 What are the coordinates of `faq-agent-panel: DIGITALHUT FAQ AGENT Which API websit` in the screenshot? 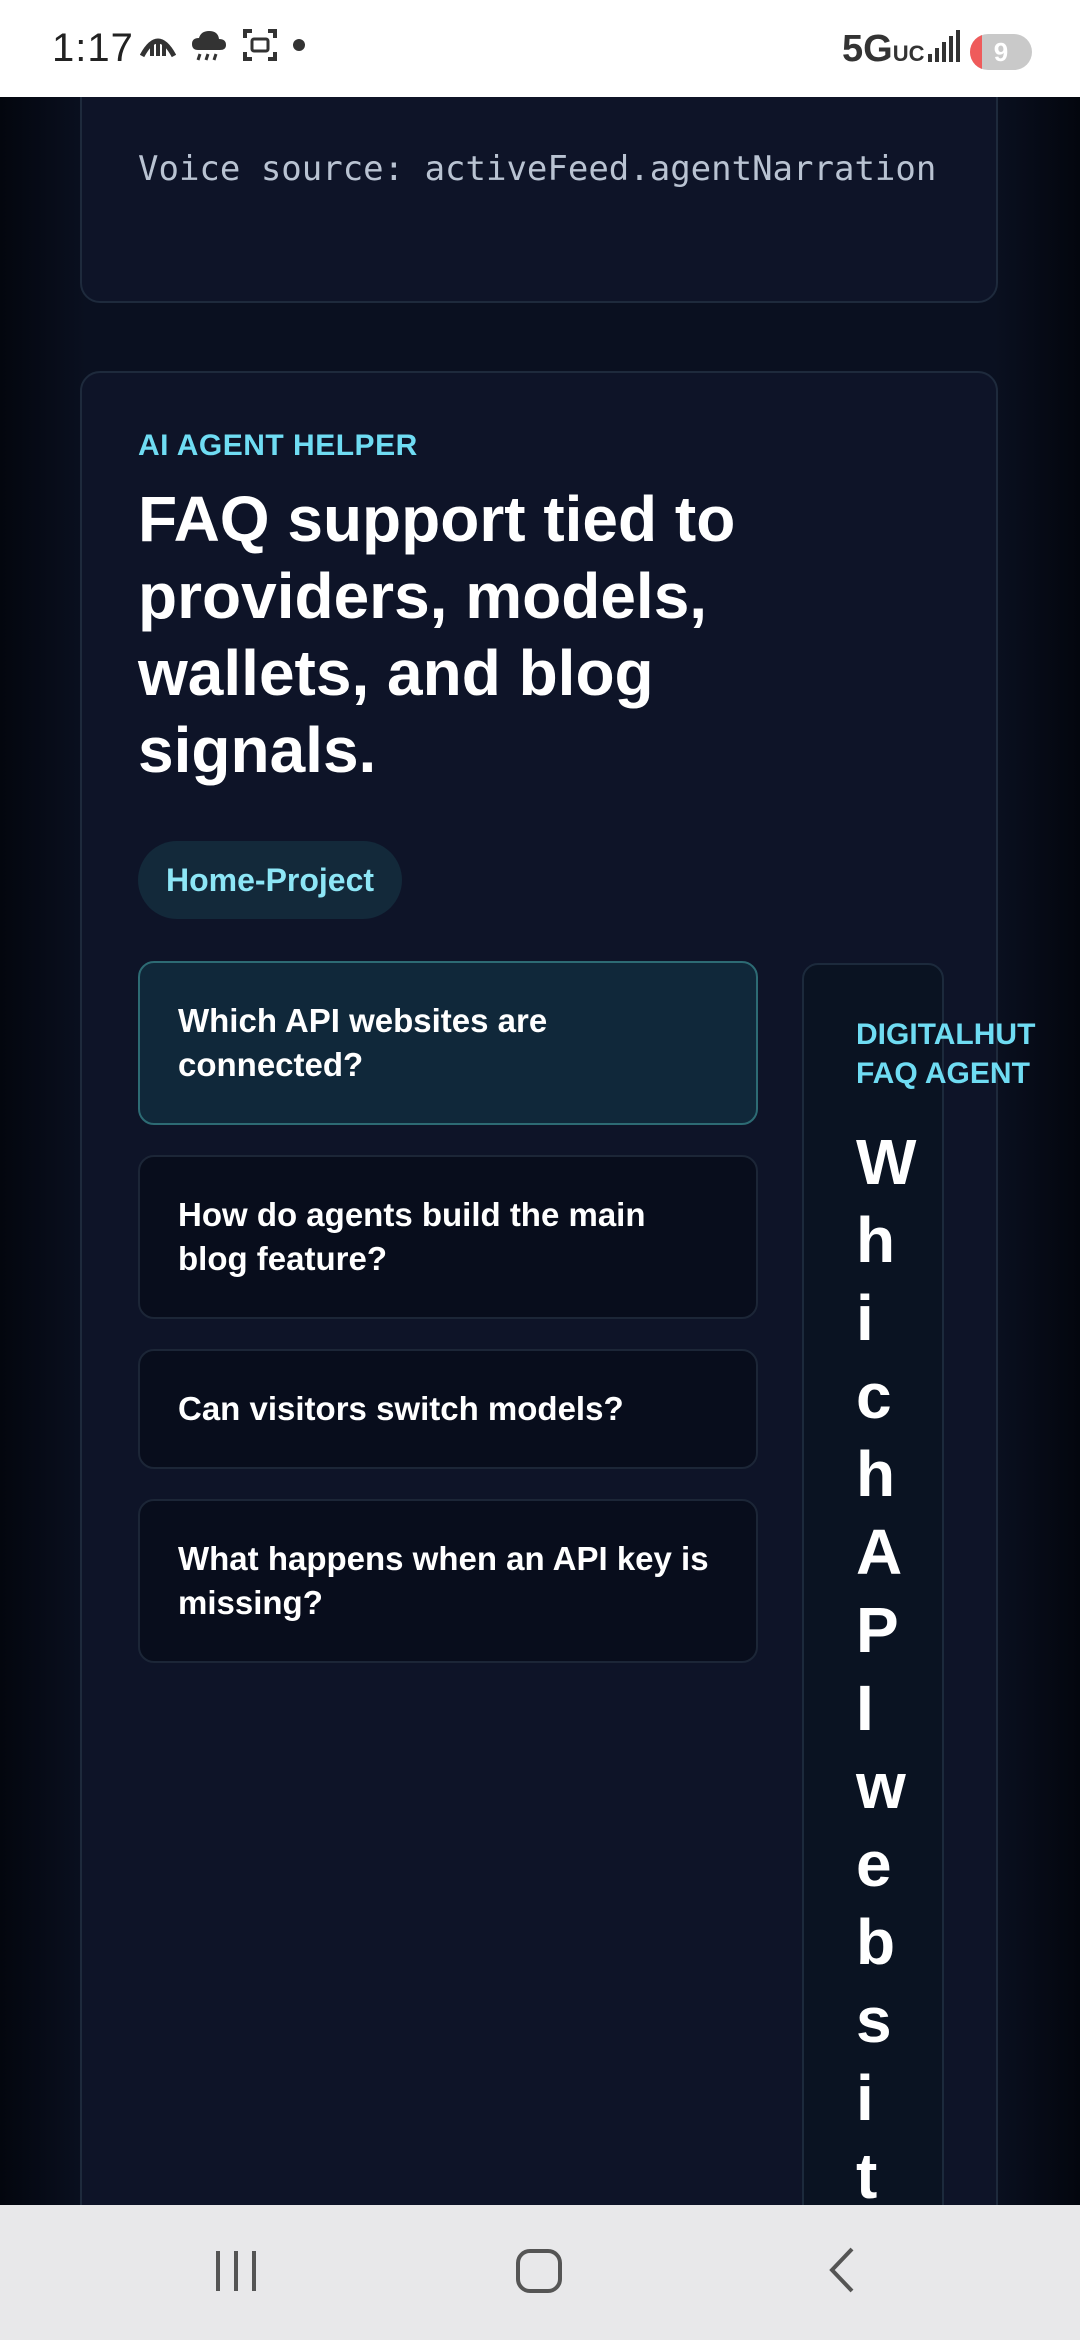 It's located at (918, 1584).